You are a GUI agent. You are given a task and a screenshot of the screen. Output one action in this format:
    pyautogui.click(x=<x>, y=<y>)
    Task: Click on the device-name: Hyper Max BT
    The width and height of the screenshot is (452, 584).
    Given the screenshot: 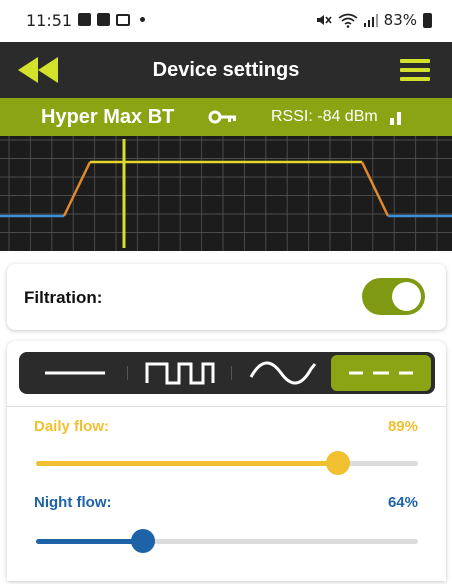 What is the action you would take?
    pyautogui.click(x=108, y=117)
    